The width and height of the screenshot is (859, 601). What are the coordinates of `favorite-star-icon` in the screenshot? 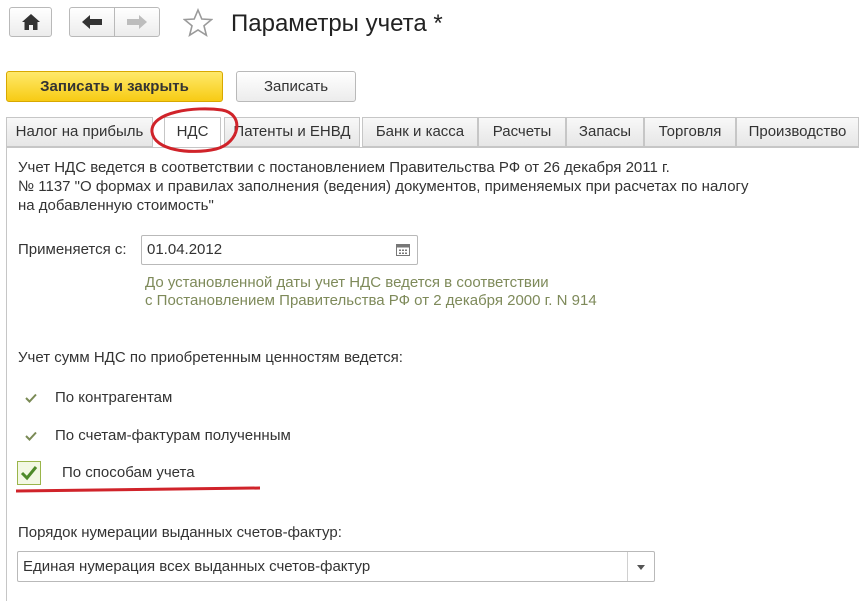 It's located at (198, 23).